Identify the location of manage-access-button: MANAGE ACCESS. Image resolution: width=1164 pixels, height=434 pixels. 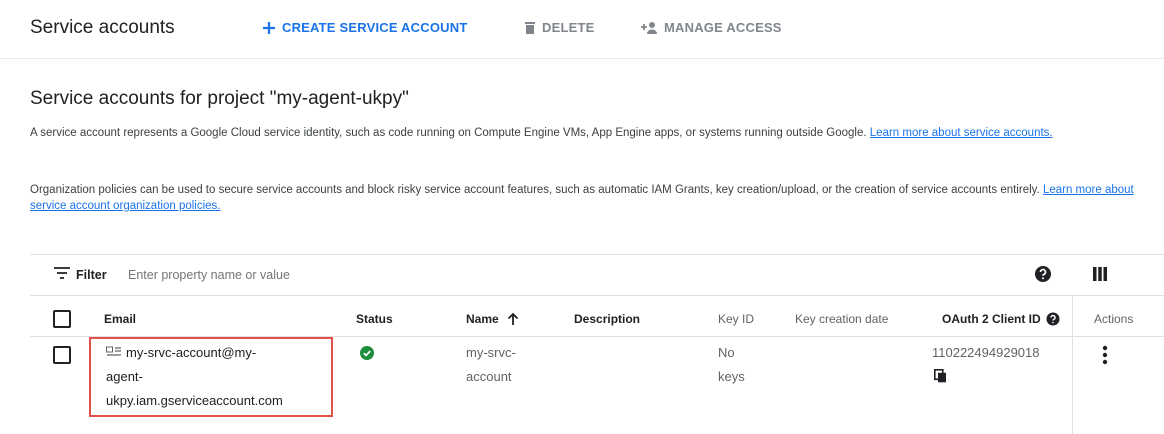
(711, 27).